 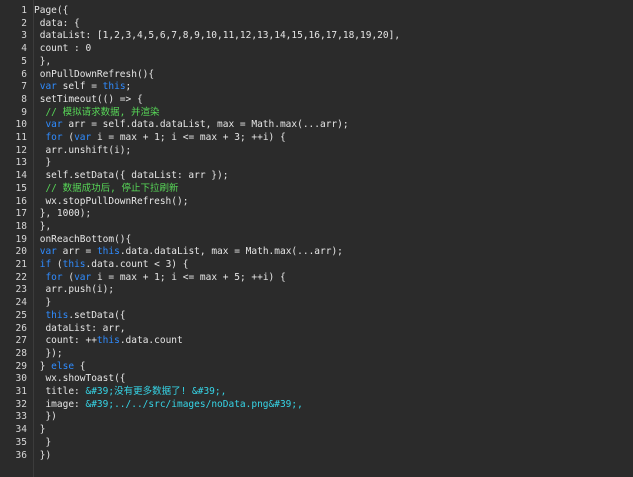 I want to click on code-token: .data.count < 3) {, so click(x=137, y=264).